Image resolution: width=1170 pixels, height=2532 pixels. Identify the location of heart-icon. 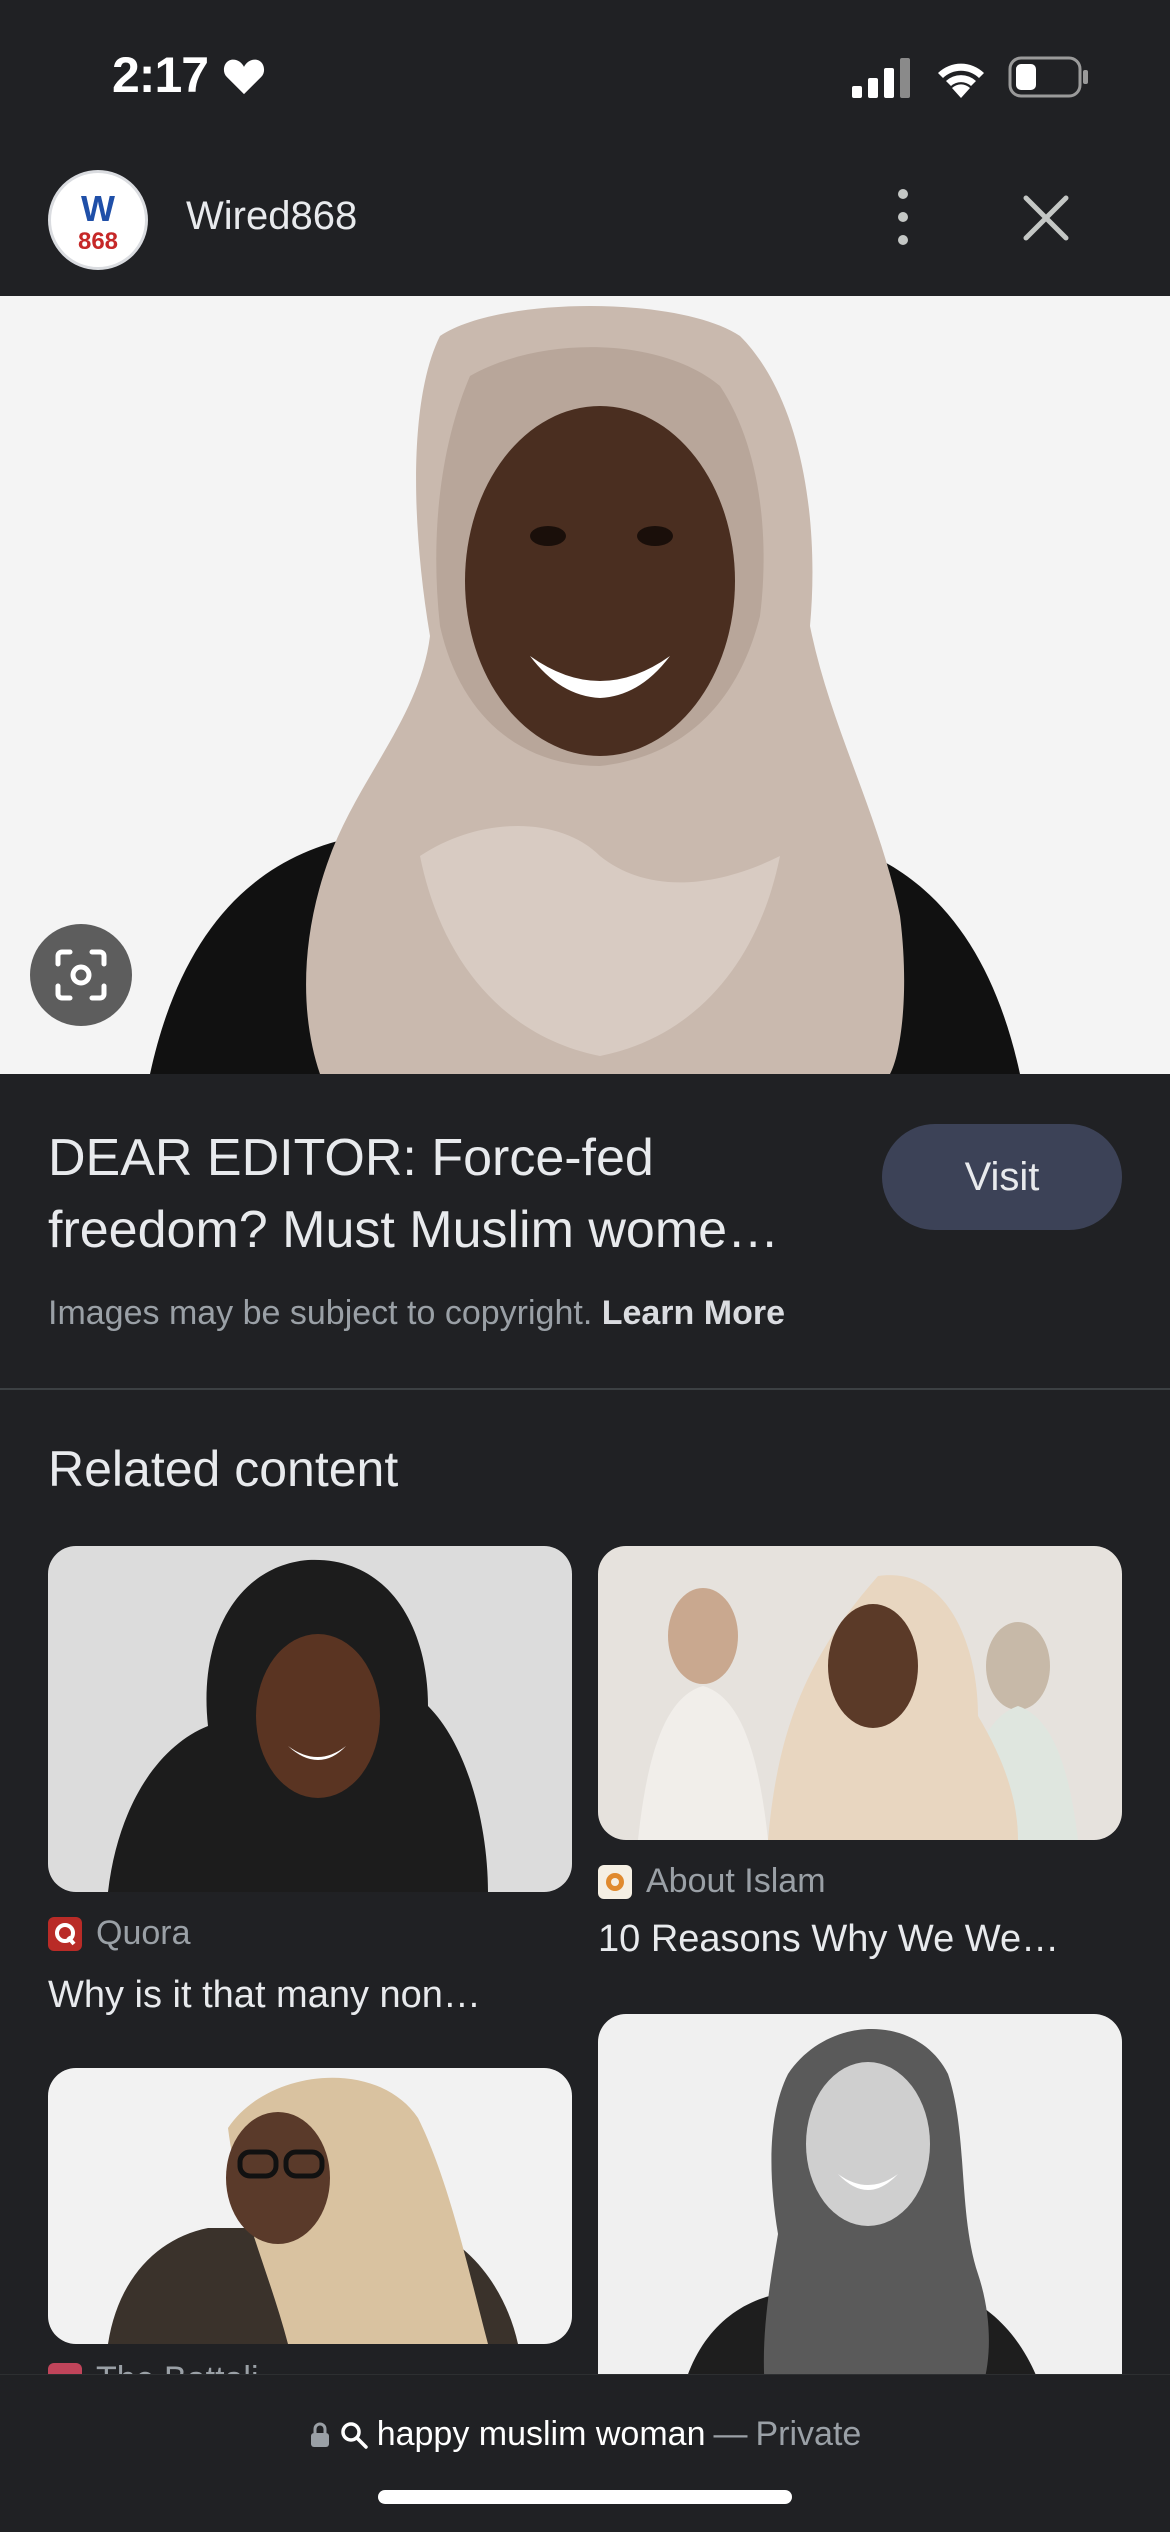
(244, 77).